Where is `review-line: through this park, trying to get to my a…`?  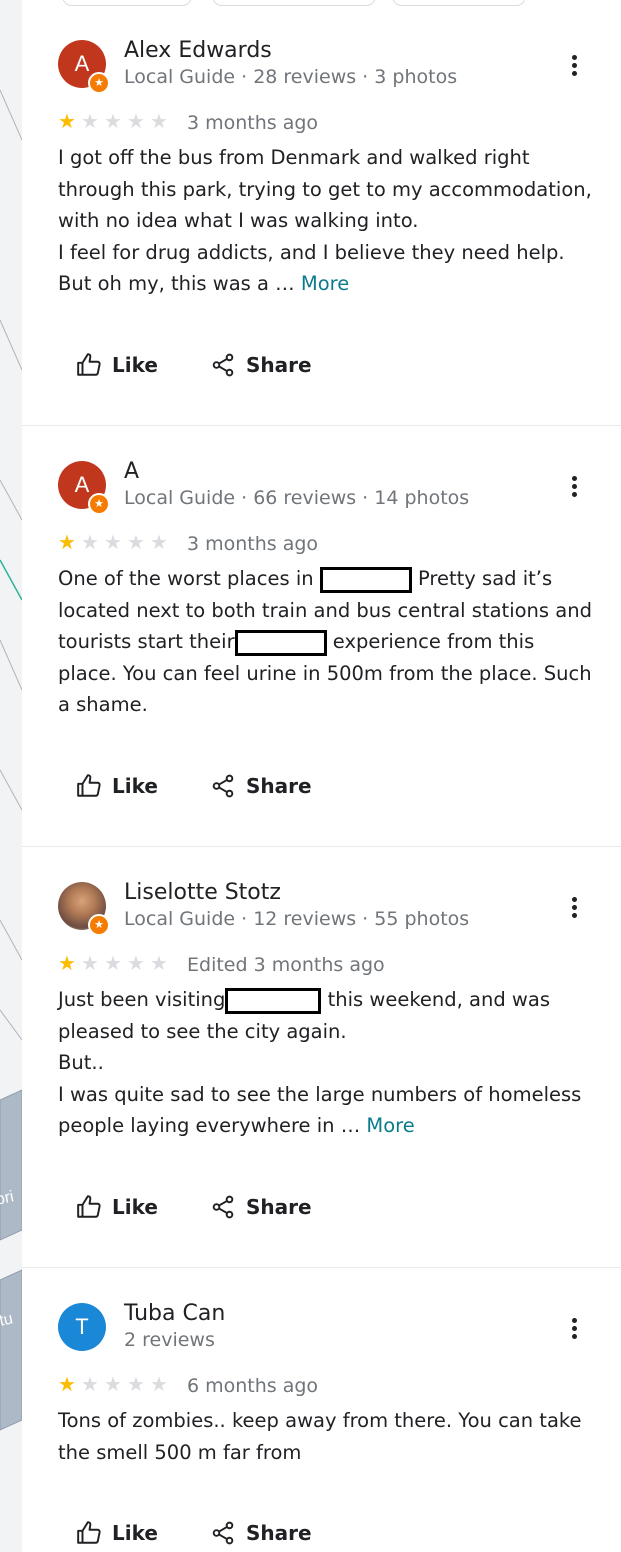 review-line: through this park, trying to get to my a… is located at coordinates (325, 189).